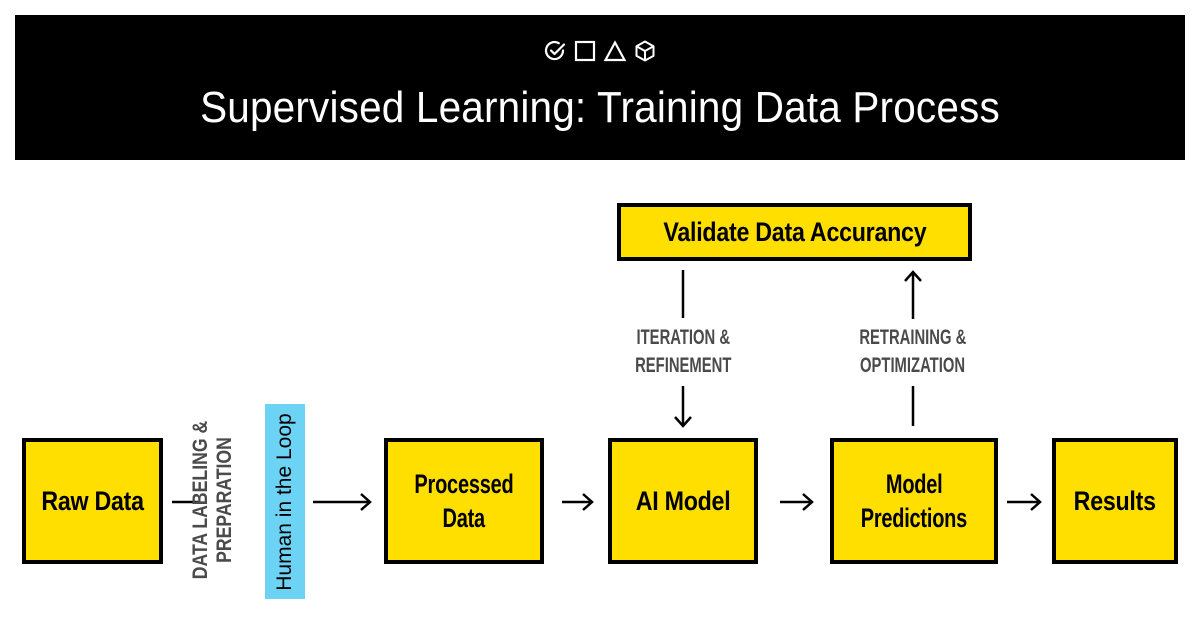 The height and width of the screenshot is (630, 1200). I want to click on node-validate-label: Validate Data Accurancy, so click(794, 232).